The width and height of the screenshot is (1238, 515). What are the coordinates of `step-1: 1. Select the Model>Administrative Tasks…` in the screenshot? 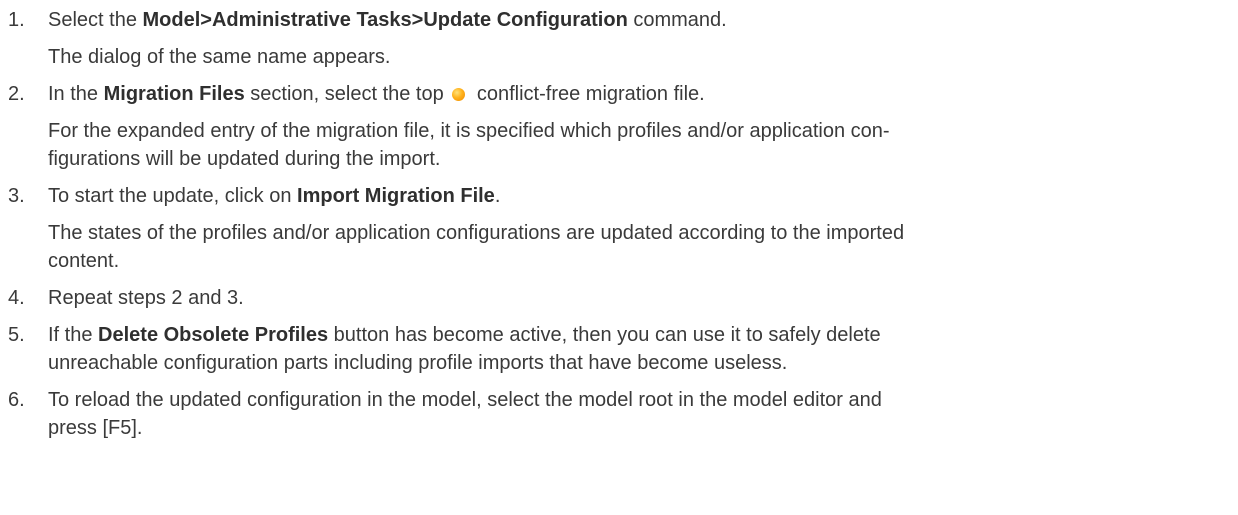 It's located at (618, 38).